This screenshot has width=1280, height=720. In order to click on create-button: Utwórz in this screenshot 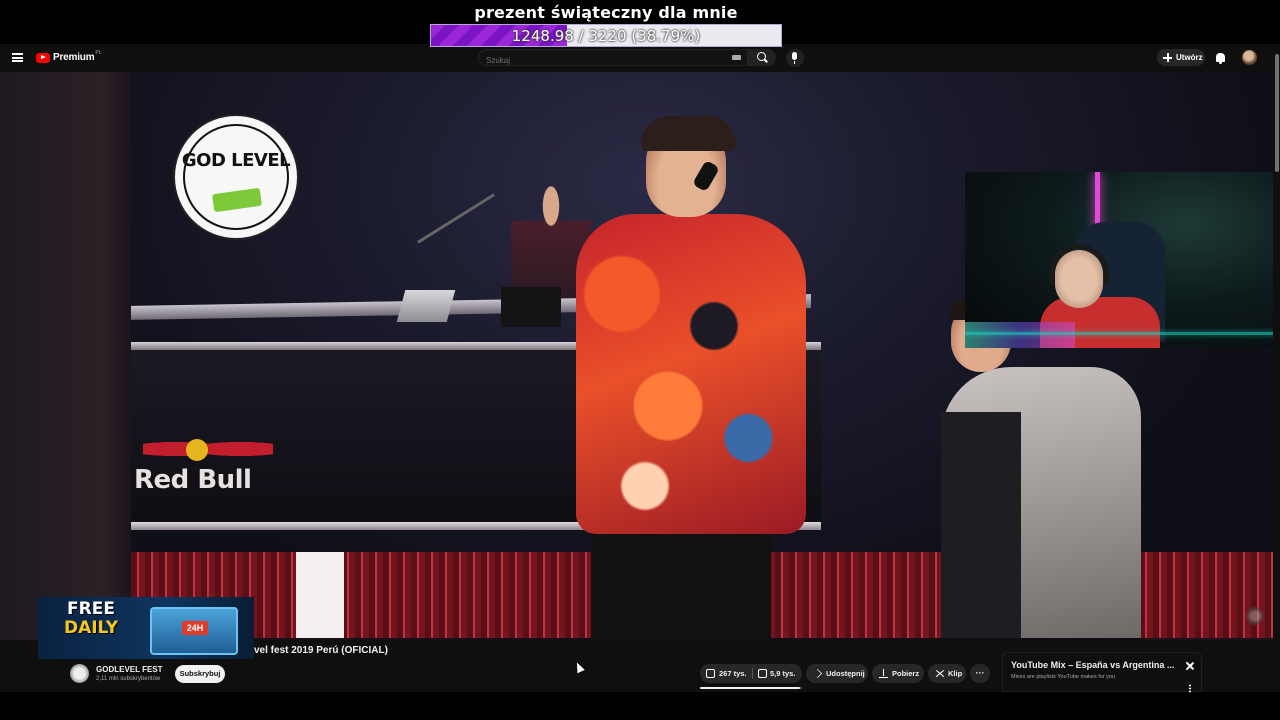, I will do `click(1181, 57)`.